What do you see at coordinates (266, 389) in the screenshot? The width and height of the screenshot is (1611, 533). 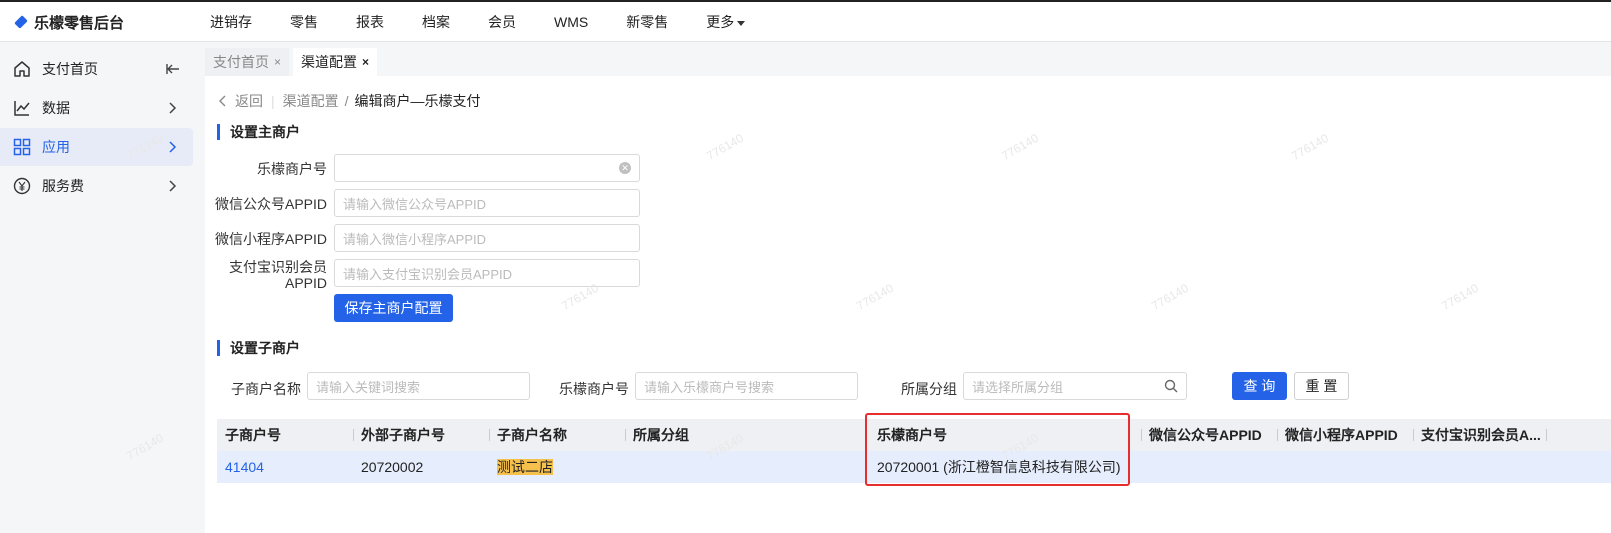 I see `filter-label-sub-name: 子商户名称` at bounding box center [266, 389].